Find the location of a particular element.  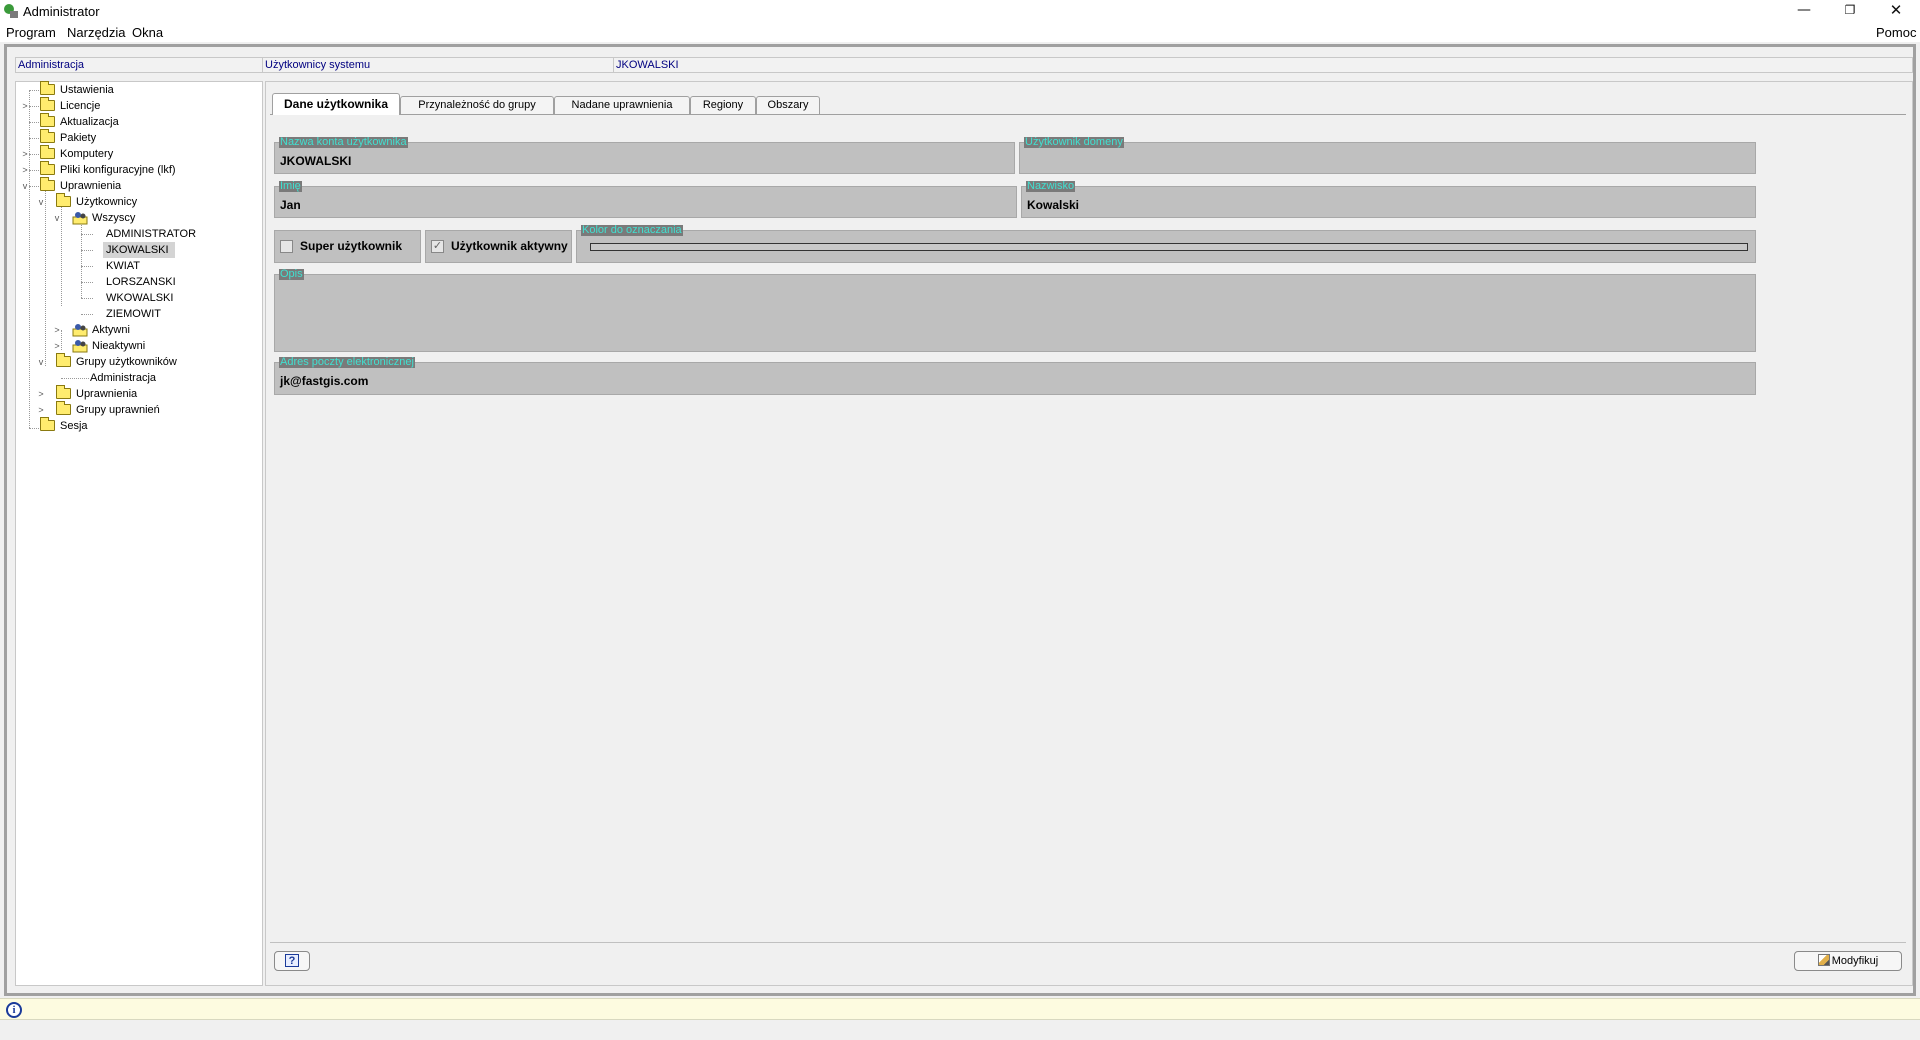

first-name-field: Imię Jan is located at coordinates (645, 199).